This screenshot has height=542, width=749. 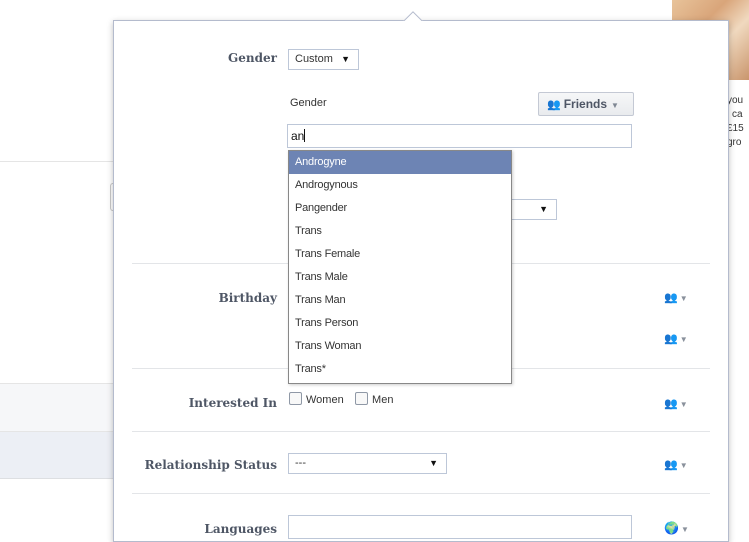 What do you see at coordinates (400, 254) in the screenshot?
I see `autocomplete-option: Trans Female` at bounding box center [400, 254].